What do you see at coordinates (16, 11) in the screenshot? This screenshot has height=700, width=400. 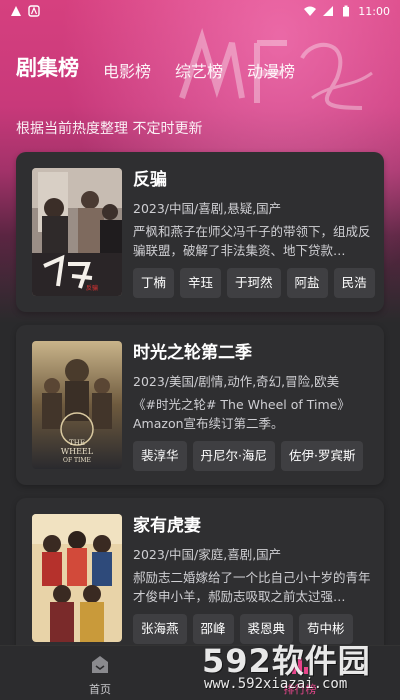 I see `alert-triangle-icon` at bounding box center [16, 11].